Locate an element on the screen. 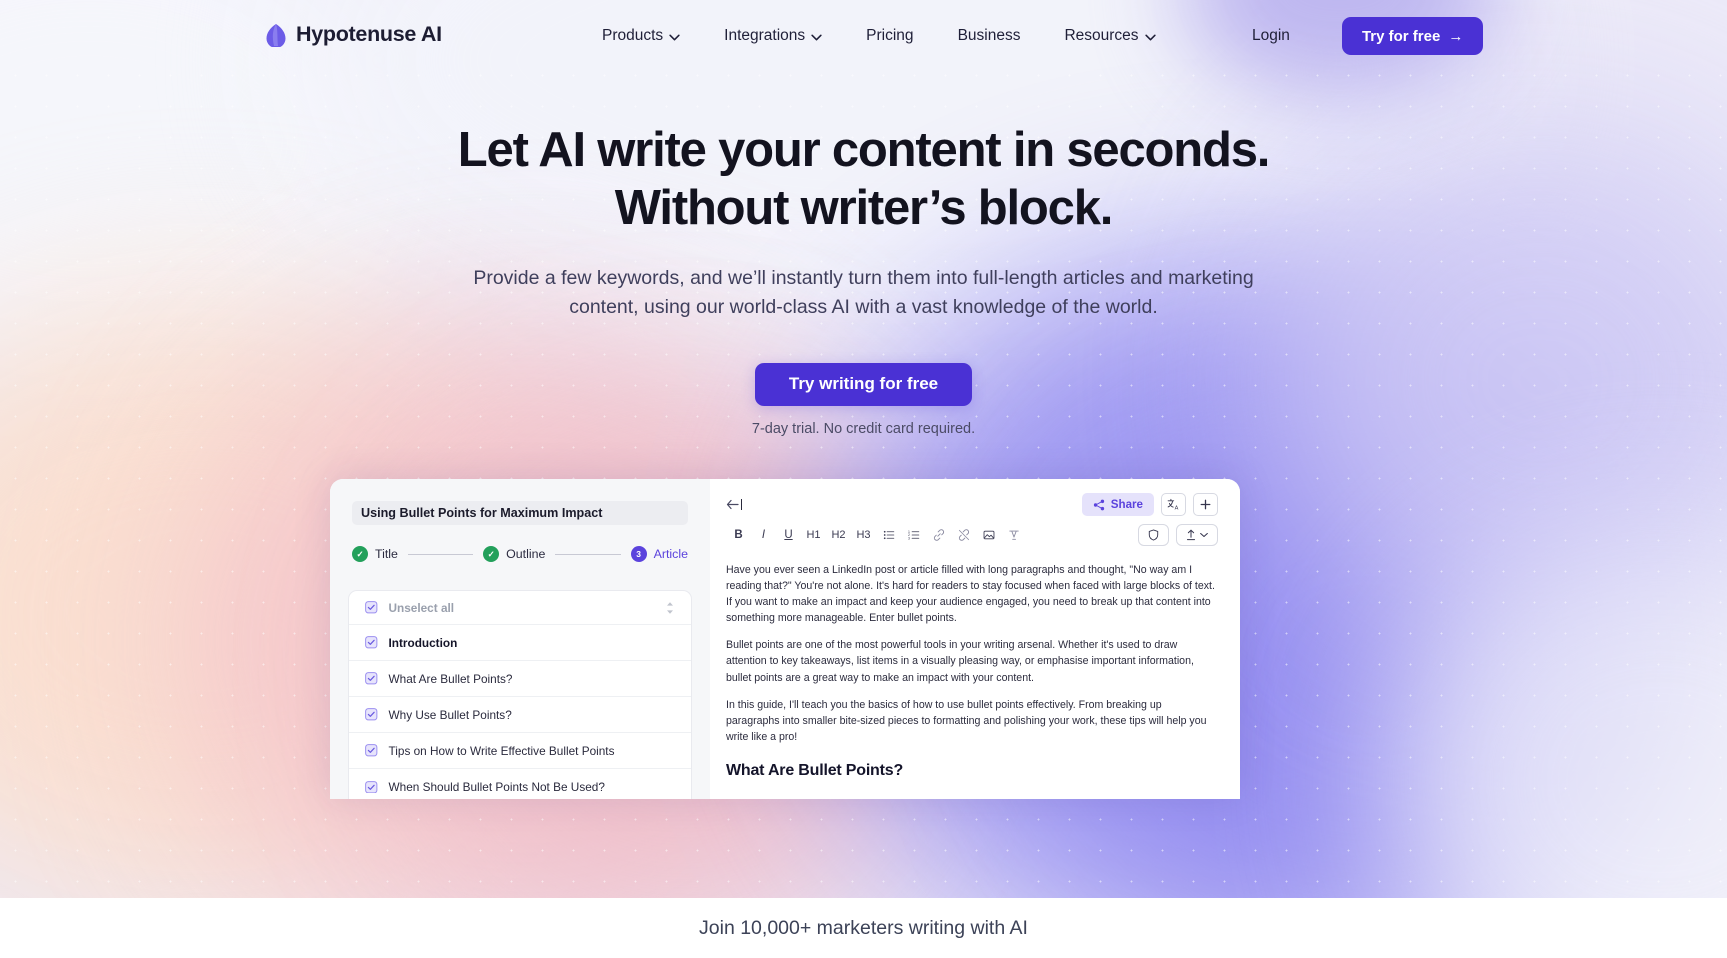 The height and width of the screenshot is (958, 1727). svg-text: A is located at coordinates (1177, 508).